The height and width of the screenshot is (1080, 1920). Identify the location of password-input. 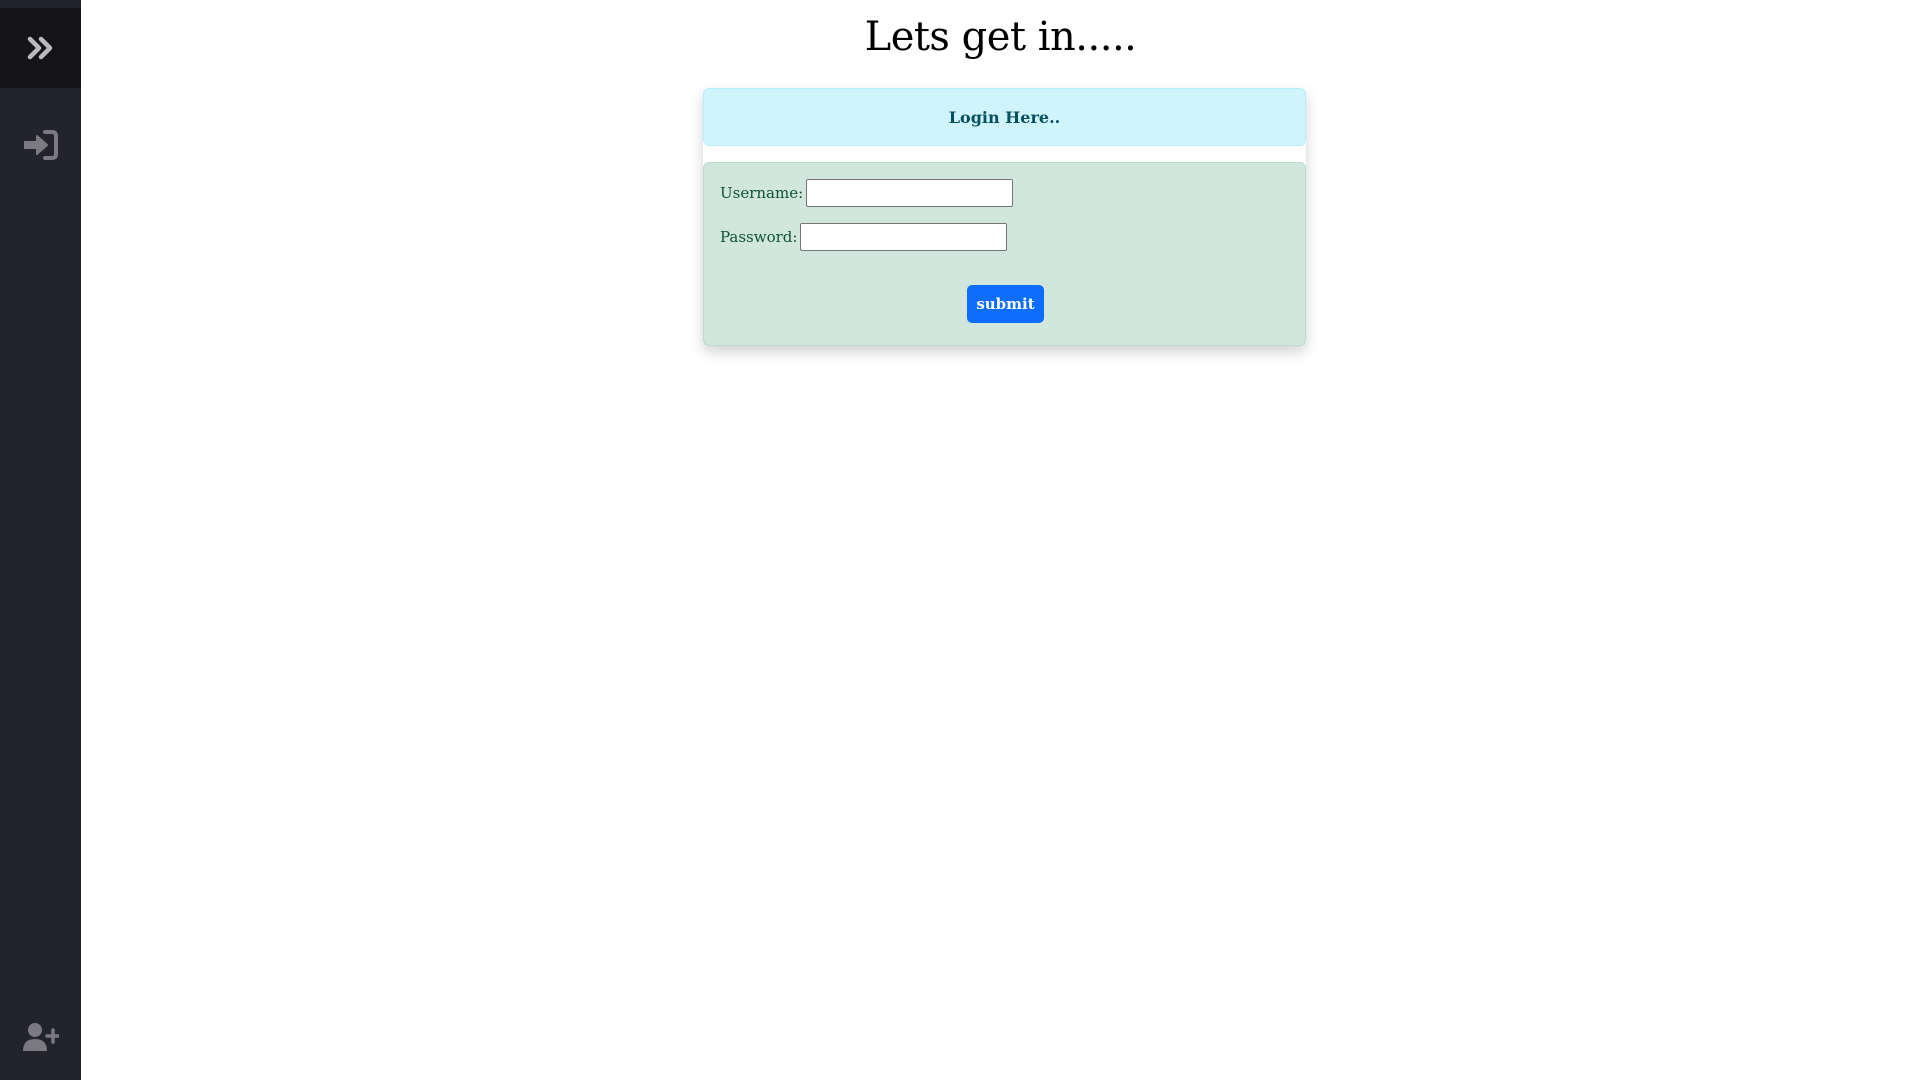
(904, 237).